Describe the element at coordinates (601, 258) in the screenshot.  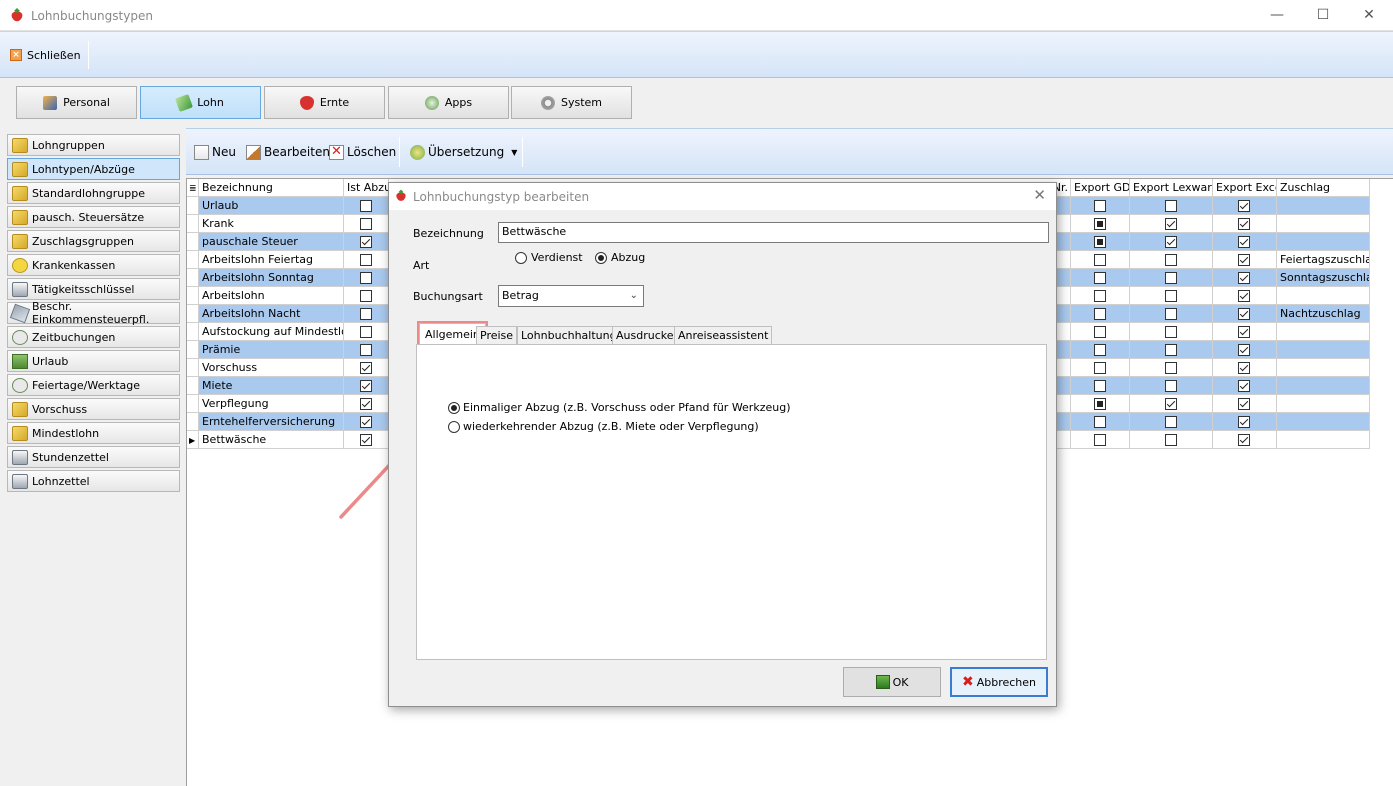
I see `radio-abzug-circle` at that location.